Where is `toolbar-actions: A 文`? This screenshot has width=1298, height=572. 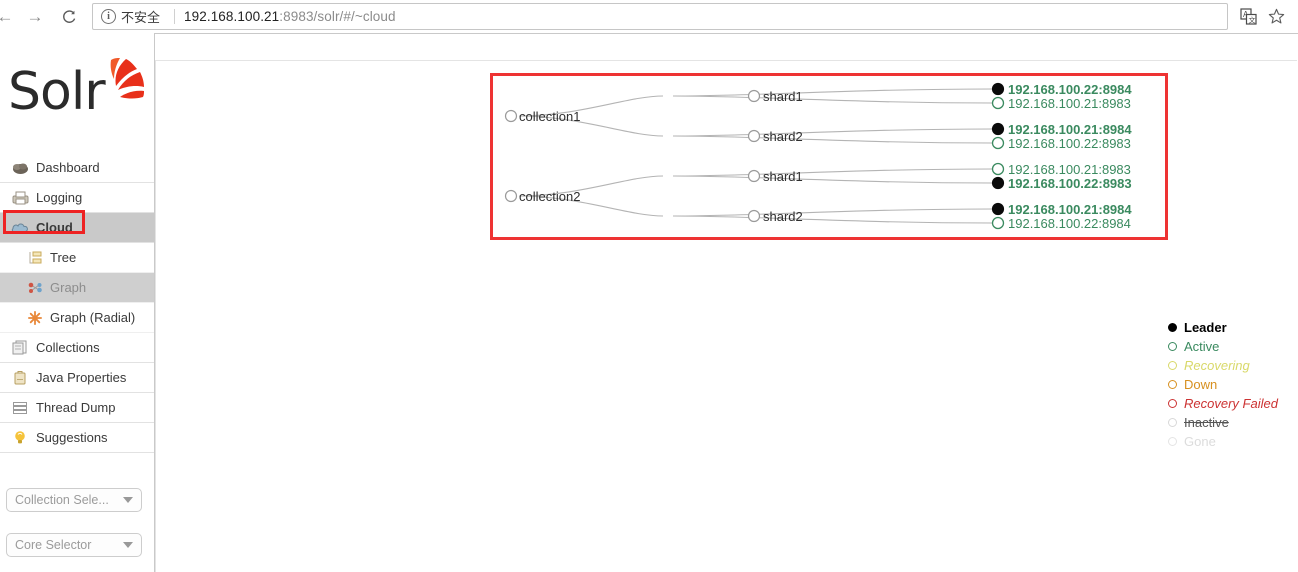
toolbar-actions: A 文 is located at coordinates (1266, 17).